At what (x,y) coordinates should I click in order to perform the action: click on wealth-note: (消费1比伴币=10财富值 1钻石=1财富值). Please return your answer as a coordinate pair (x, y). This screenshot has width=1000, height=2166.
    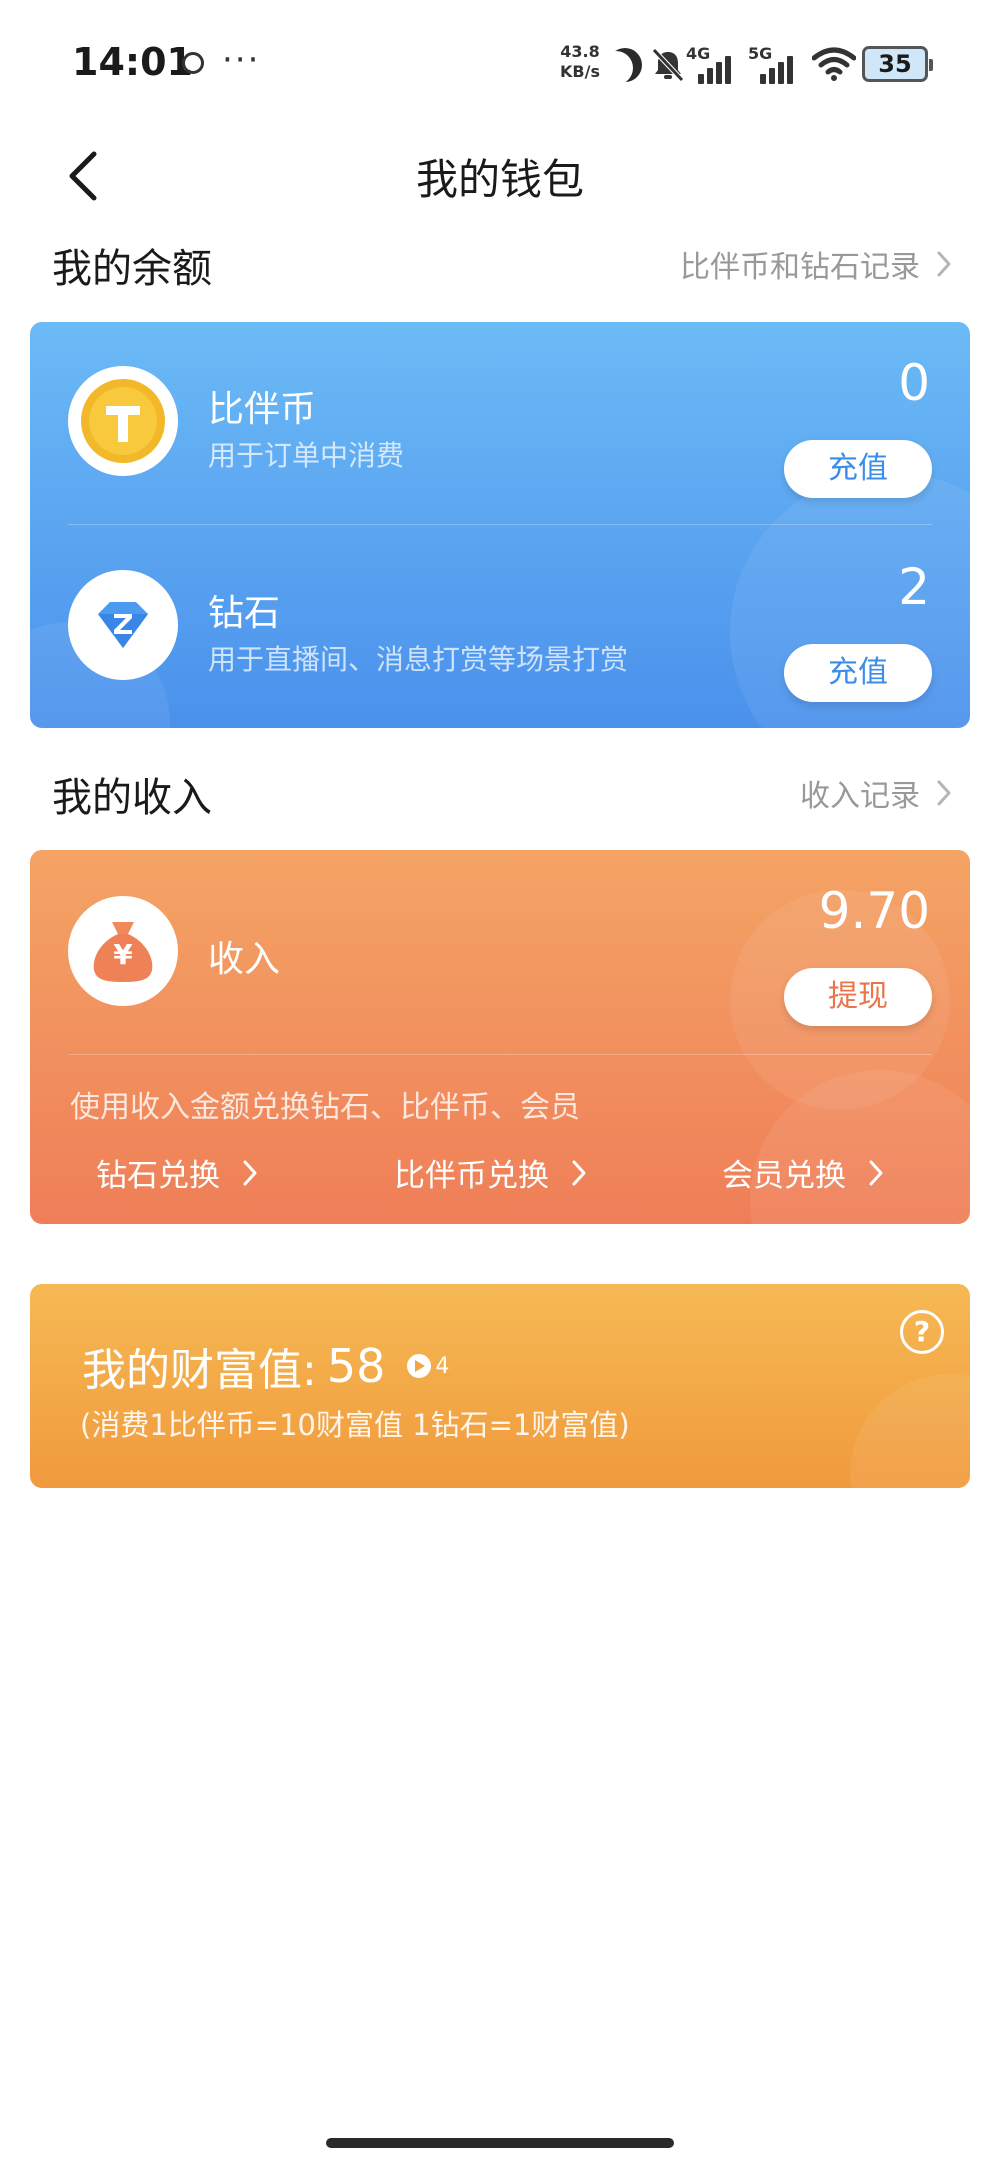
    Looking at the image, I should click on (355, 1425).